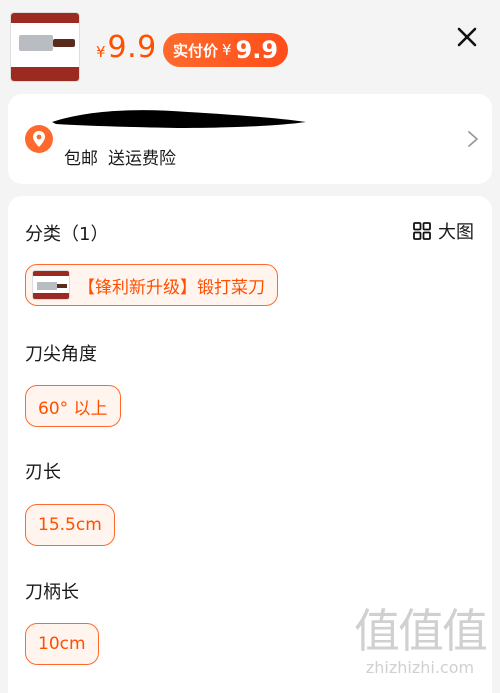  Describe the element at coordinates (61, 354) in the screenshot. I see `tip-angle-title: 刀尖角度` at that location.